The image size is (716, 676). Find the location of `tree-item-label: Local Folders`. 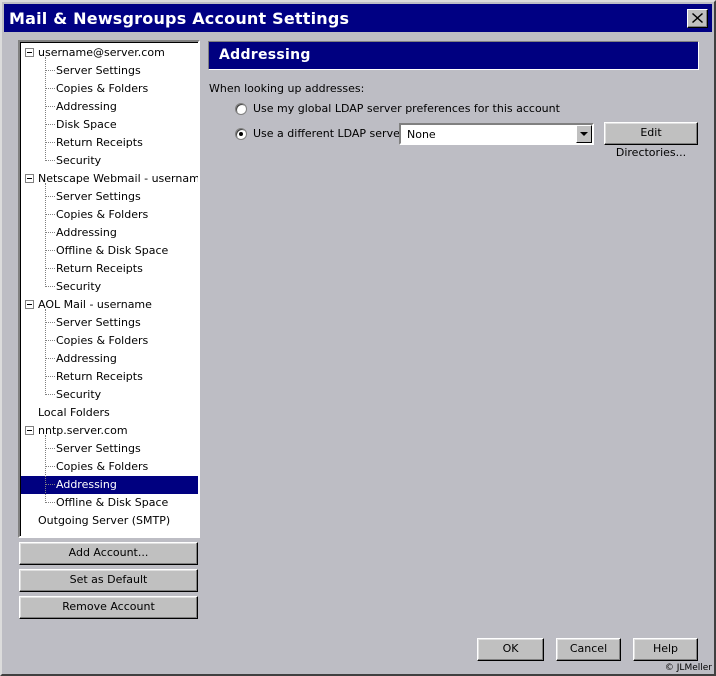

tree-item-label: Local Folders is located at coordinates (74, 412).